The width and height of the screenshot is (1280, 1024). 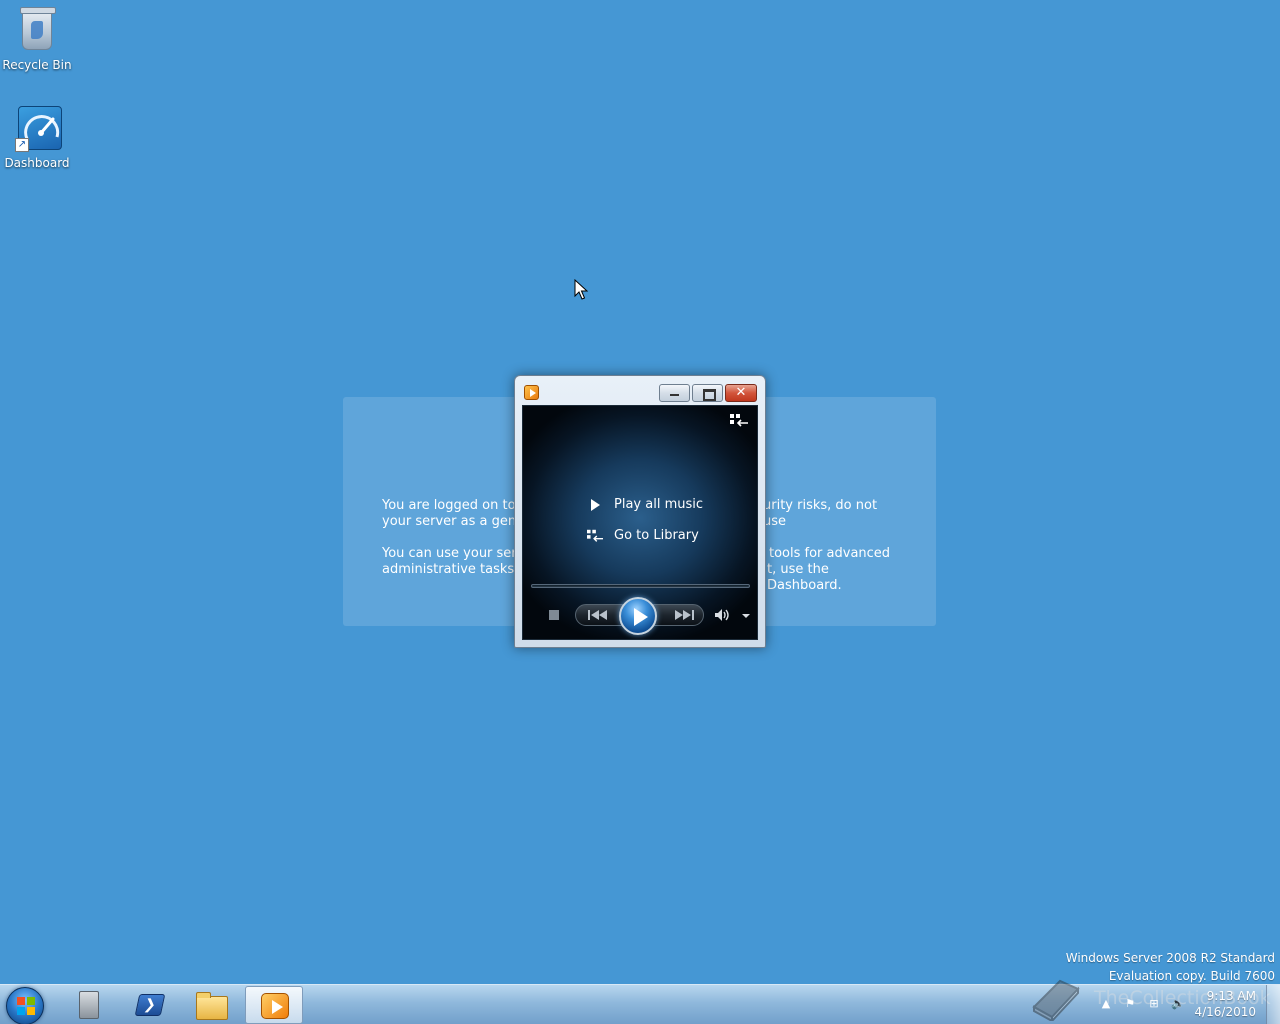 I want to click on show-hidden-icons-icon: ▲, so click(x=1106, y=1004).